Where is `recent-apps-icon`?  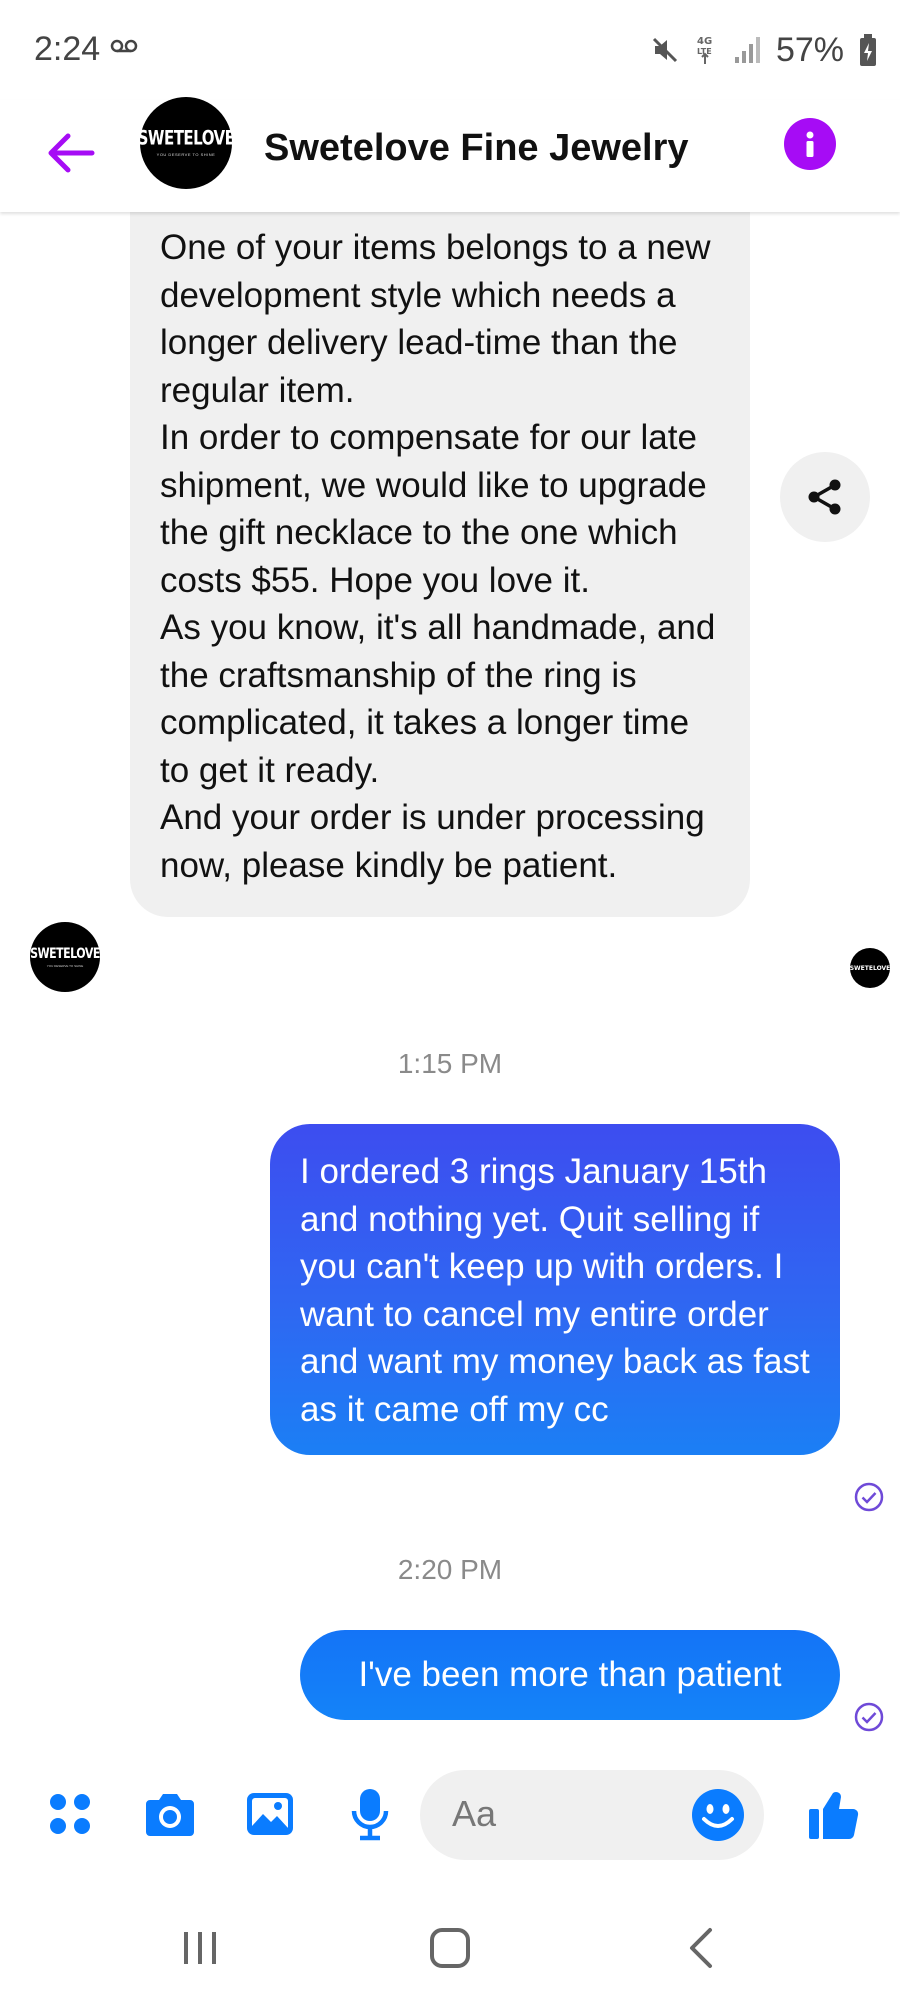
recent-apps-icon is located at coordinates (200, 1948).